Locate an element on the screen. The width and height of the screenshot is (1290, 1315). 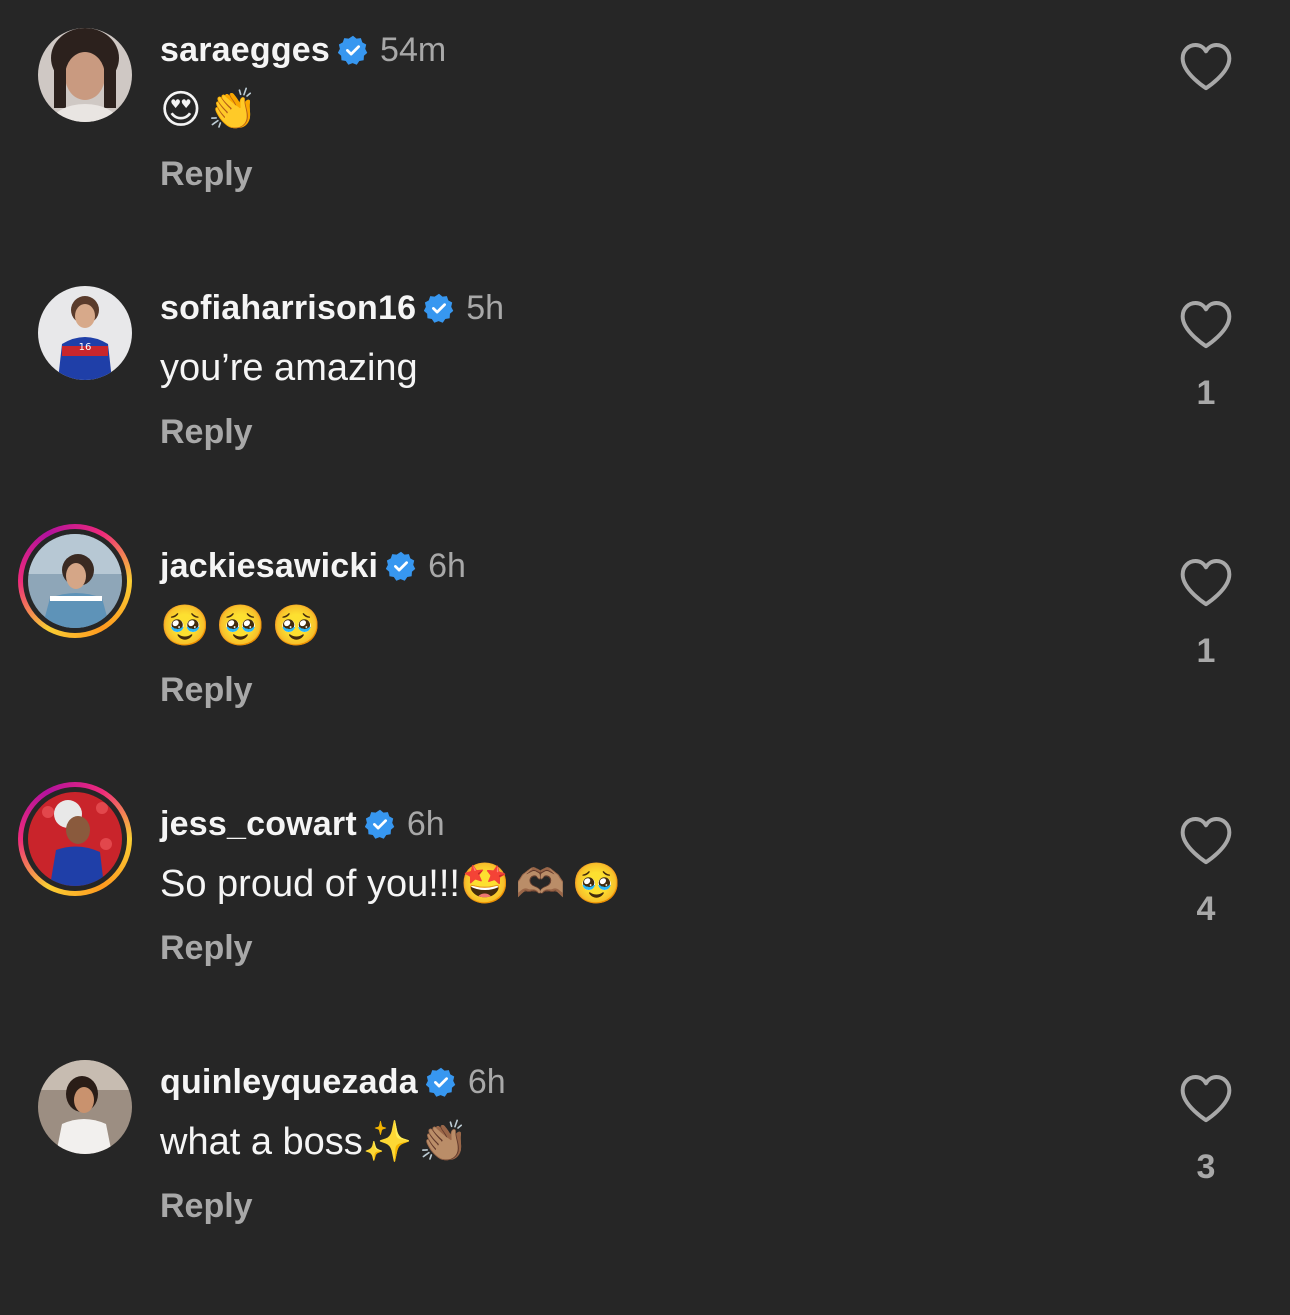
username: jess_cowart is located at coordinates (258, 824).